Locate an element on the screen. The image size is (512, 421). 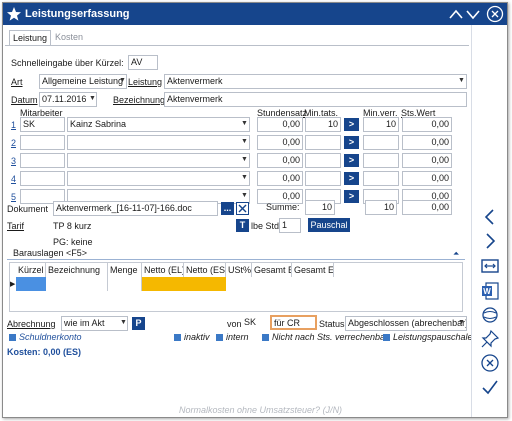
collapse-icon: ⏶ is located at coordinates (456, 254).